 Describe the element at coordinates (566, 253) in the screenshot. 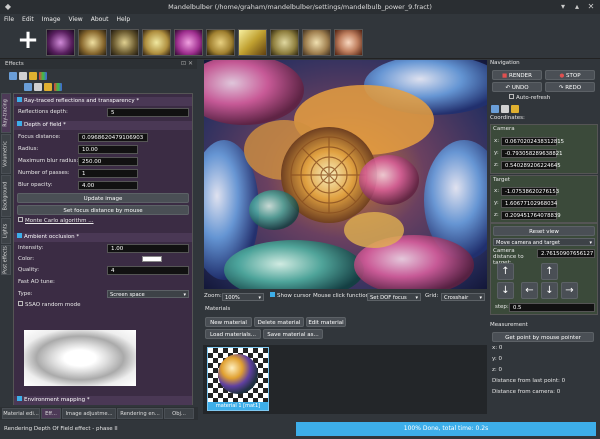

I see `camera-distance-field: 2.76150907656127` at that location.